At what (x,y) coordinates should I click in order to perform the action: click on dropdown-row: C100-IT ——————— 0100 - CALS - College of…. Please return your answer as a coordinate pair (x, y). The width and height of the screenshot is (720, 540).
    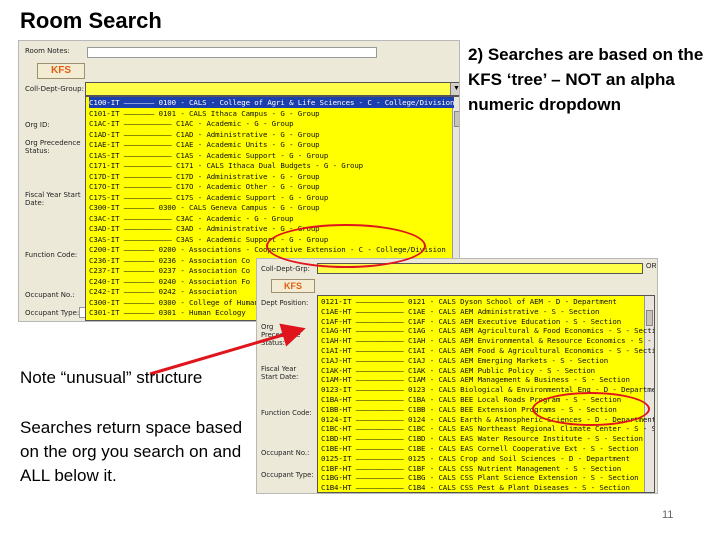
    Looking at the image, I should click on (271, 102).